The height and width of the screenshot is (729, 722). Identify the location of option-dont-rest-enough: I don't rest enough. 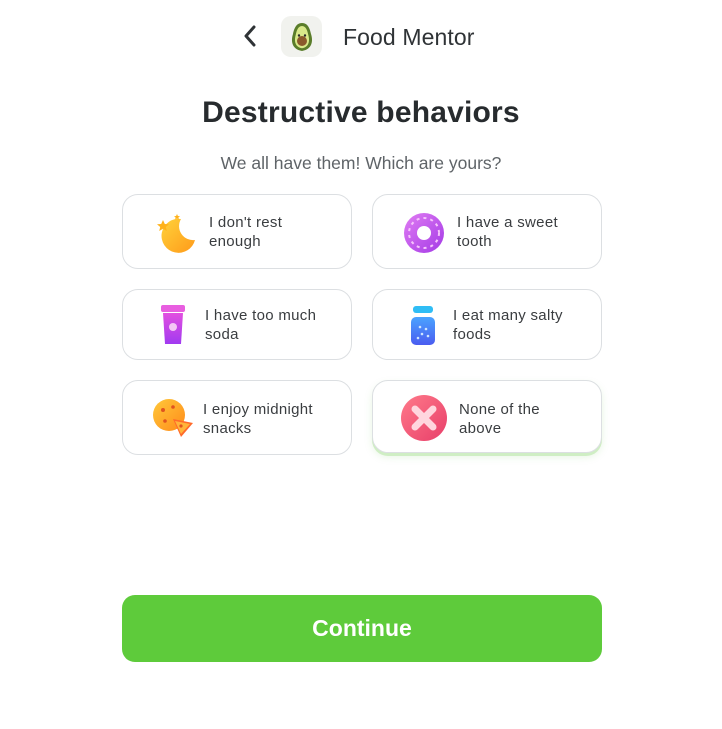
(237, 231).